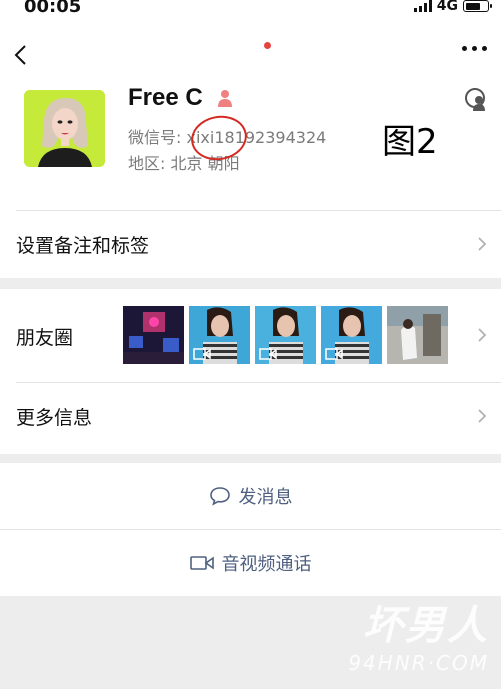 This screenshot has height=689, width=501. Describe the element at coordinates (54, 418) in the screenshot. I see `more-info-label: 更多信息` at that location.